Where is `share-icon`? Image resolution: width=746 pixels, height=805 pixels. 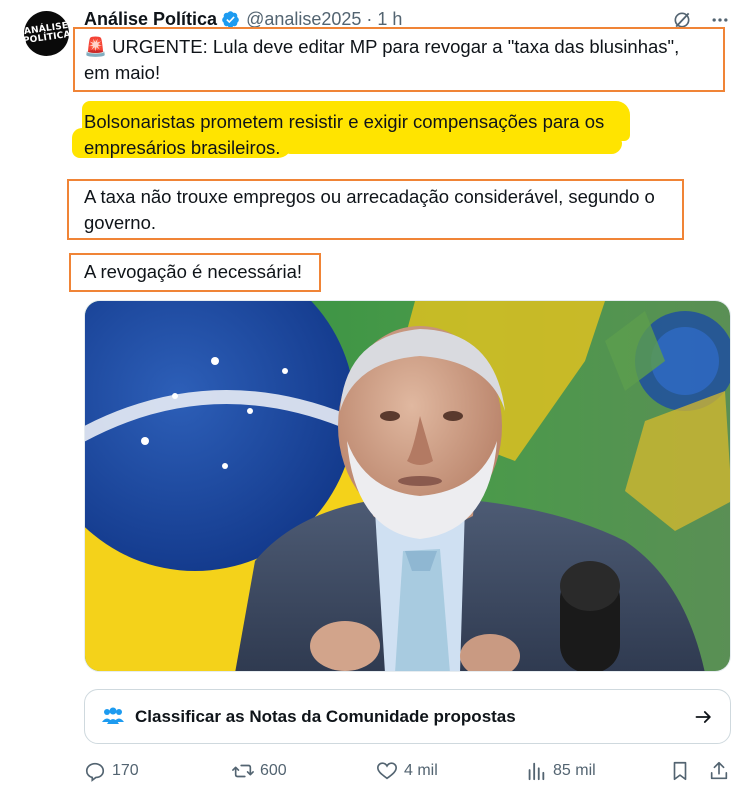
share-icon is located at coordinates (719, 770).